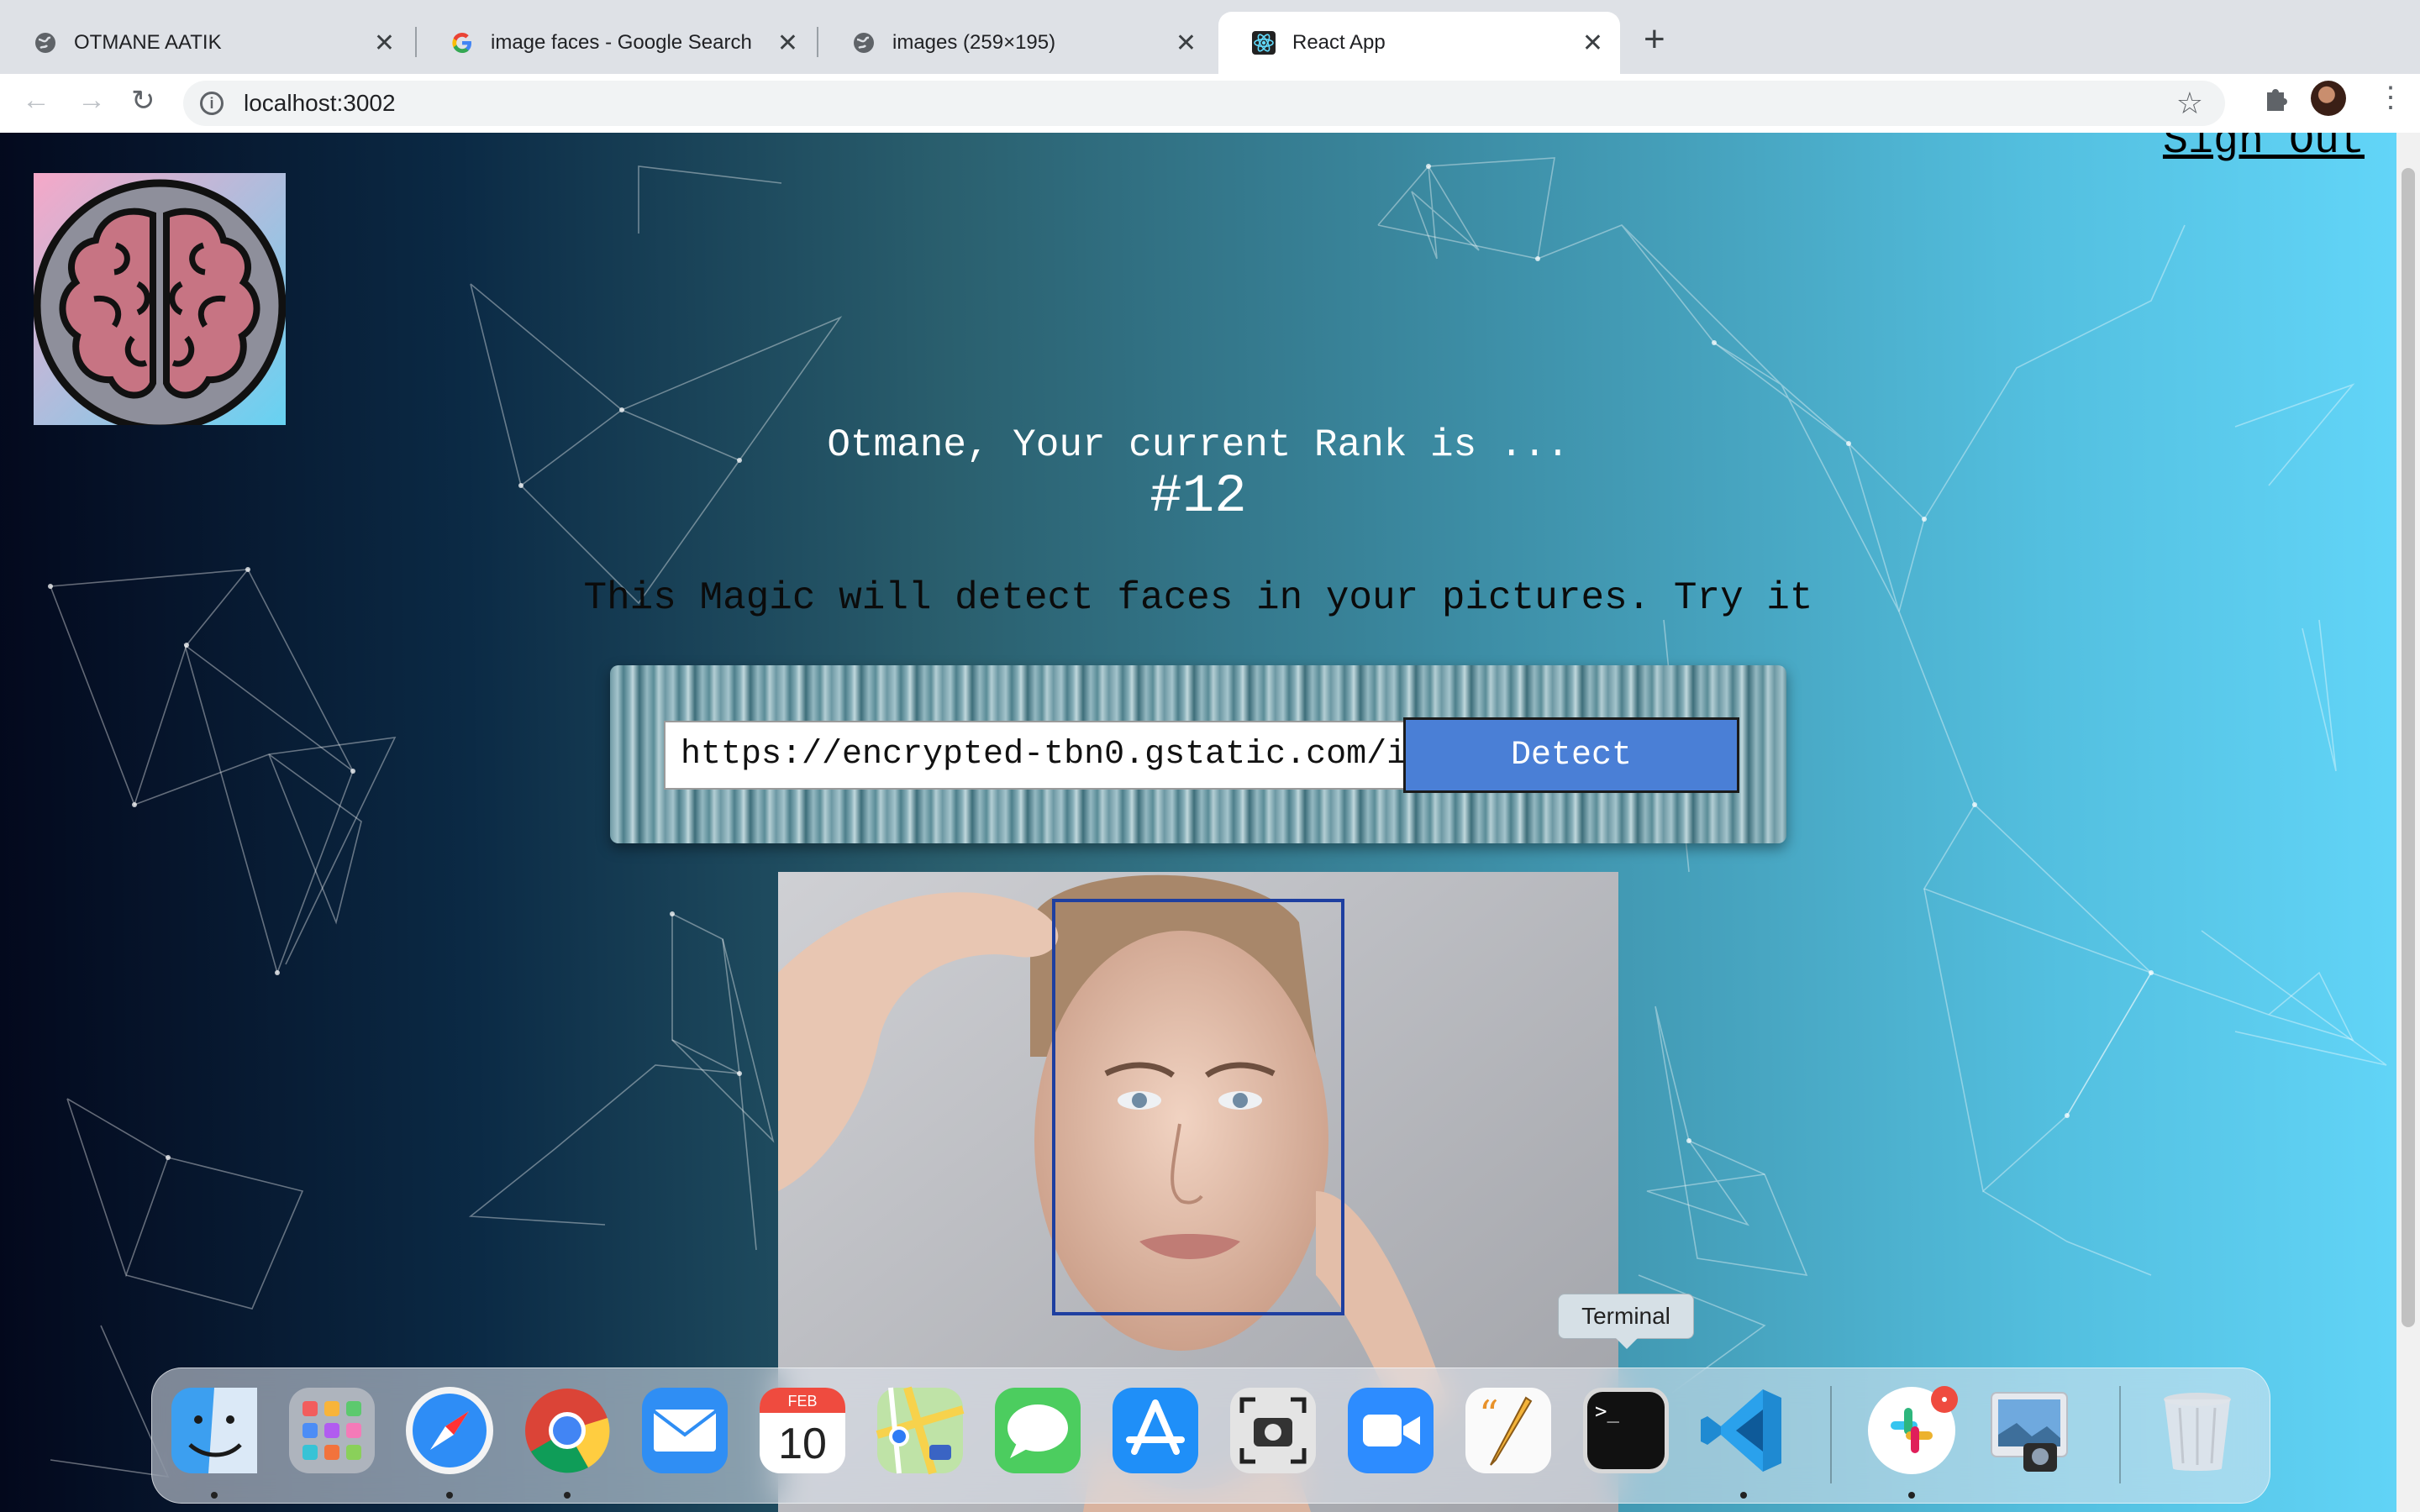 Image resolution: width=2420 pixels, height=1512 pixels. I want to click on zoom-icon, so click(1390, 1430).